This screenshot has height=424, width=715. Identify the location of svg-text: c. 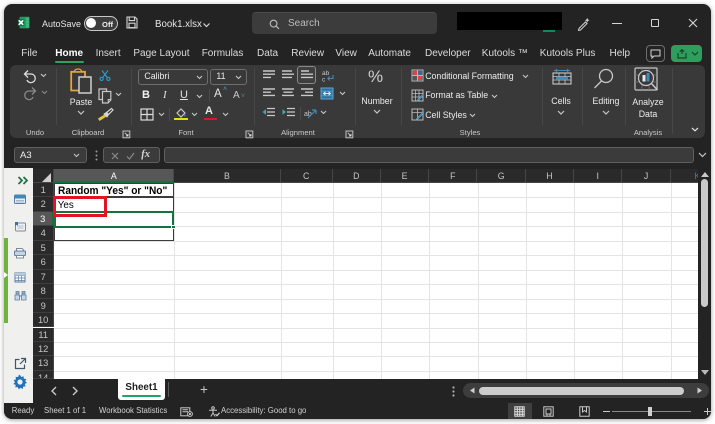
(324, 79).